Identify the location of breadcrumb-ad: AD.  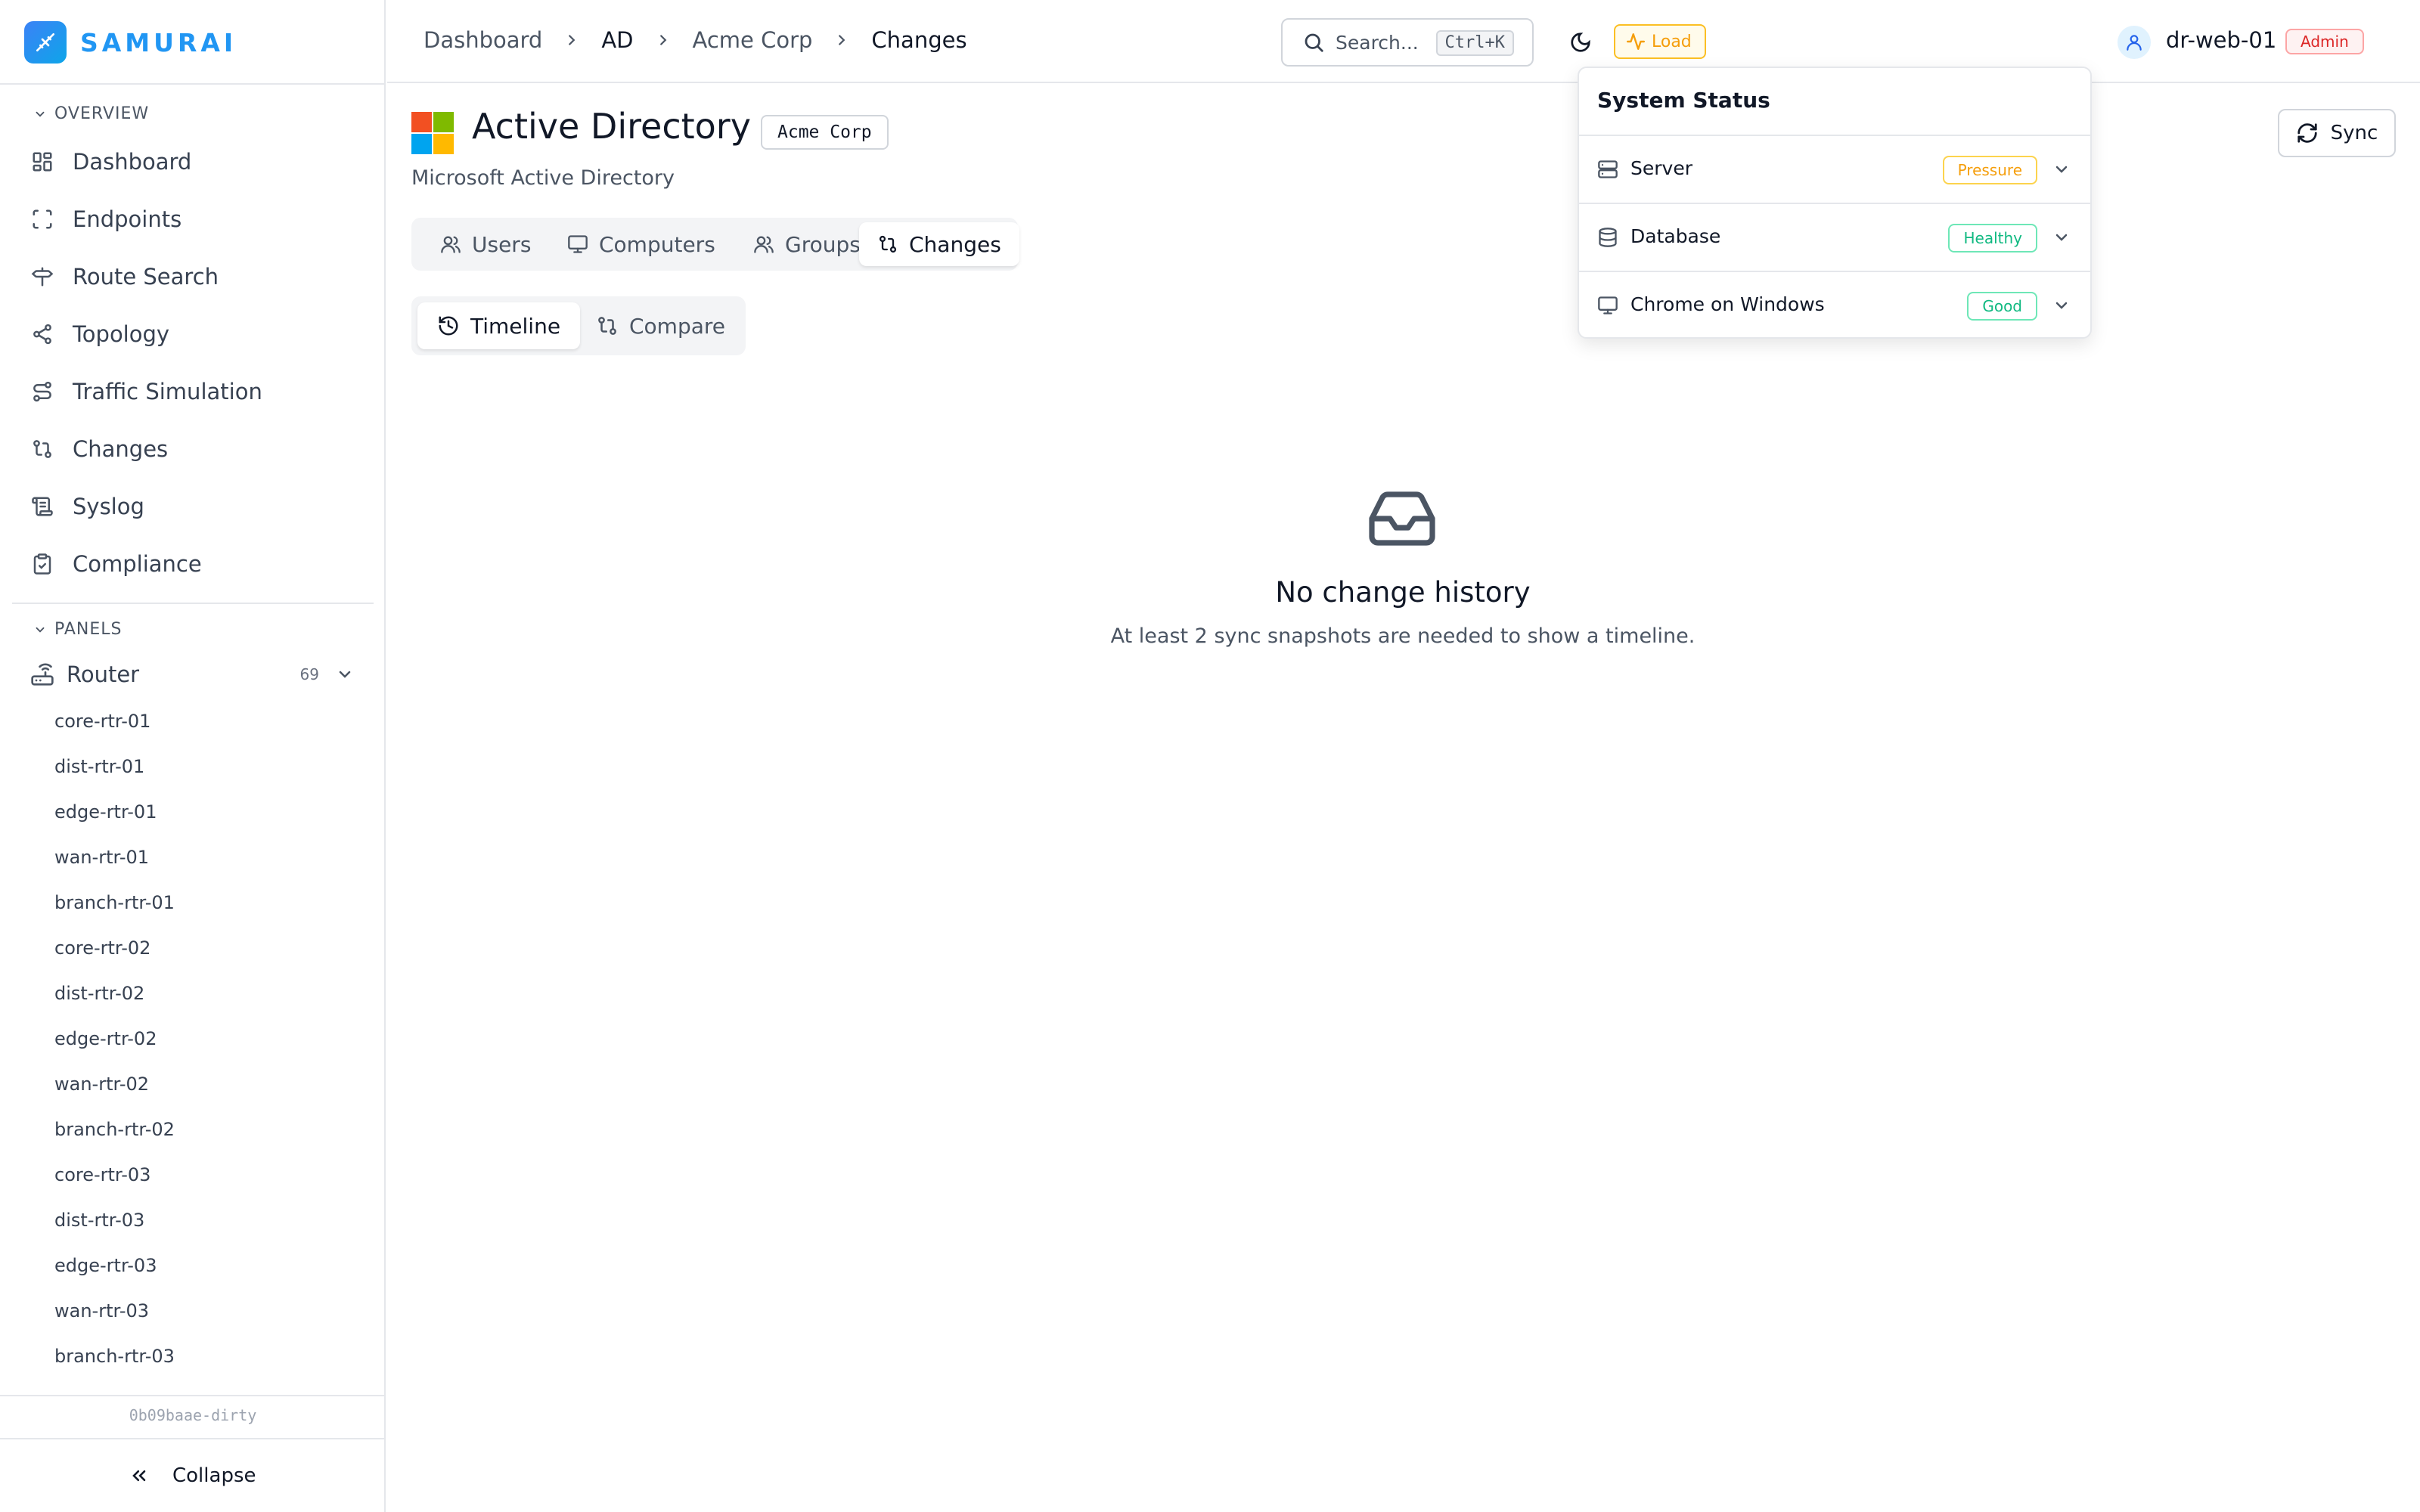
(617, 40).